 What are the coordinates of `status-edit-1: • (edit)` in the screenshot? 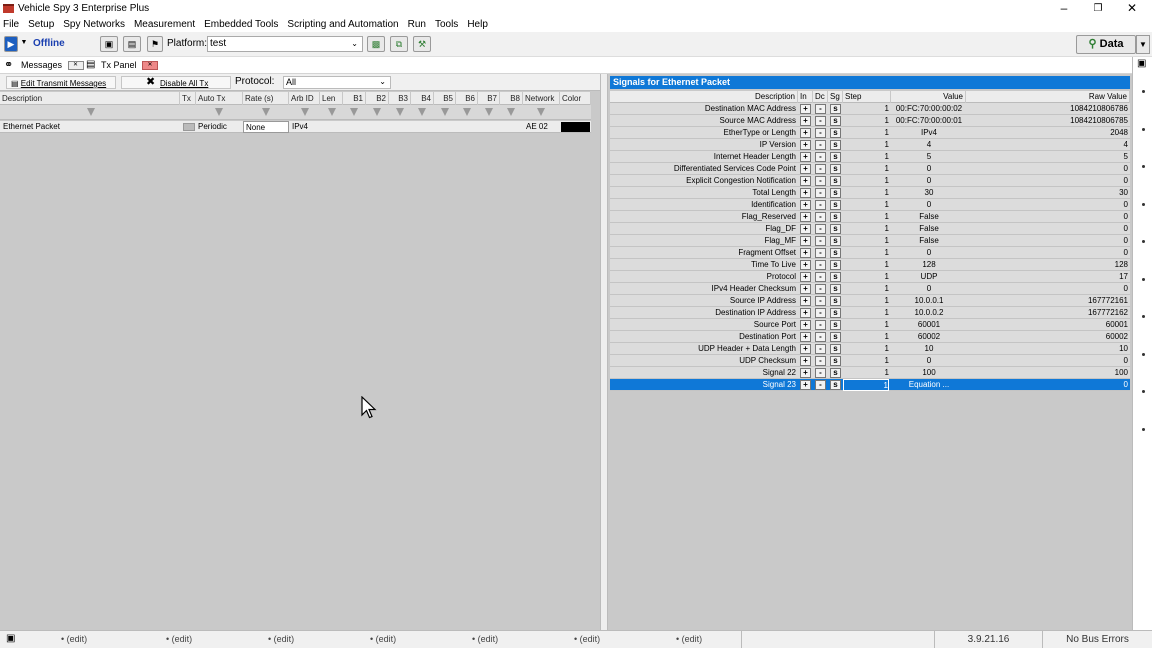 It's located at (74, 639).